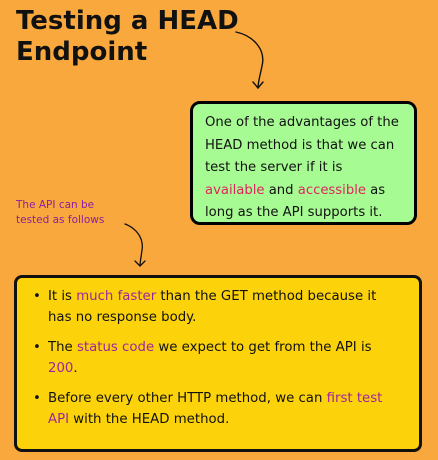  I want to click on side-note: The API can be tested as follows, so click(60, 212).